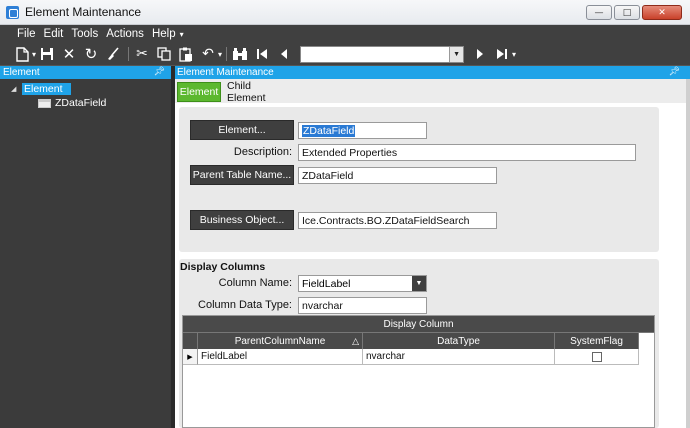 This screenshot has height=428, width=690. I want to click on column-header-datatype: DataType, so click(459, 341).